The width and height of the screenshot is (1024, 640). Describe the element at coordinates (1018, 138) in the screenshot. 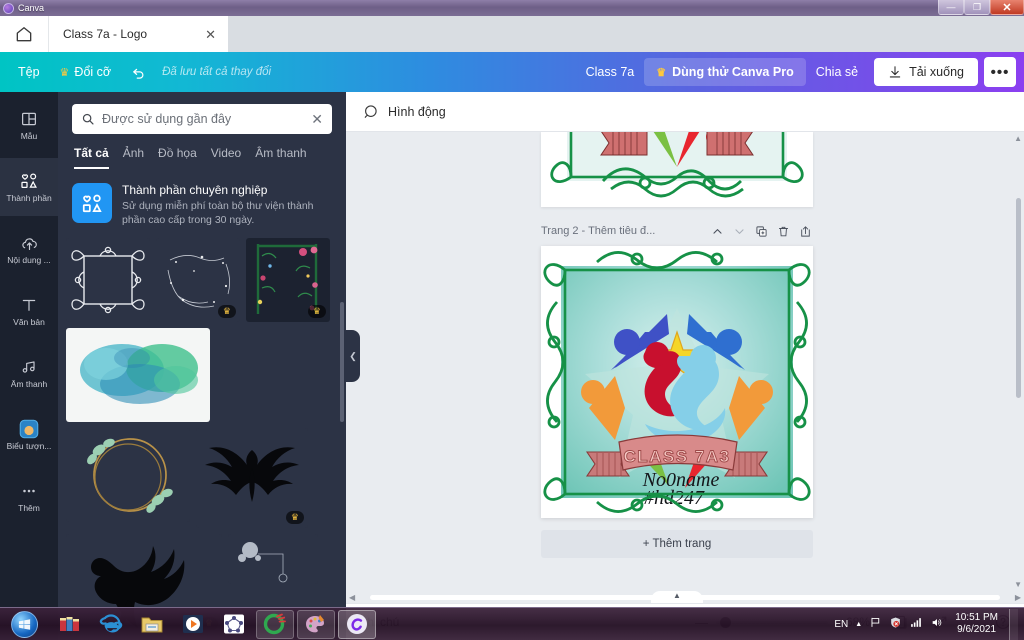

I see `scroll-up-arrow-icon: ▲` at that location.